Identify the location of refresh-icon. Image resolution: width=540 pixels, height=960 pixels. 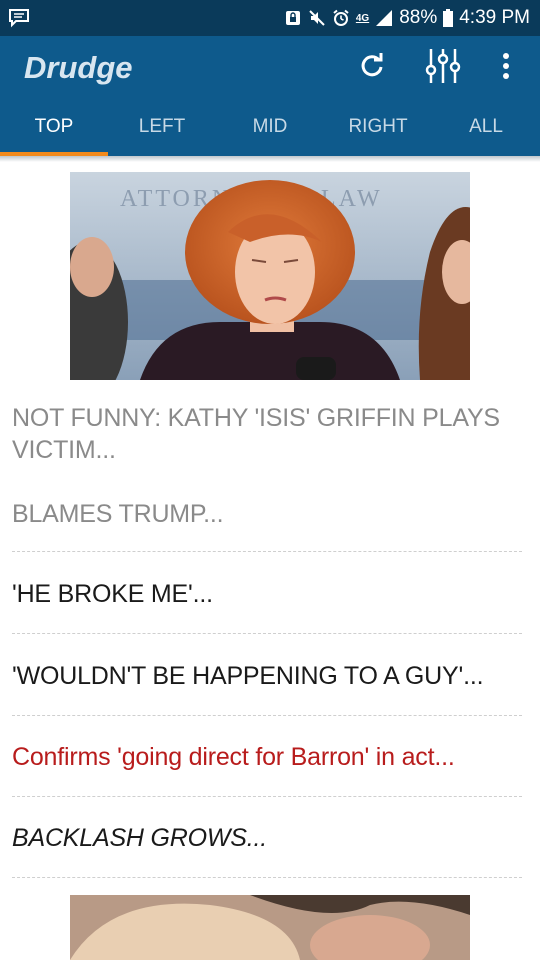
(372, 68).